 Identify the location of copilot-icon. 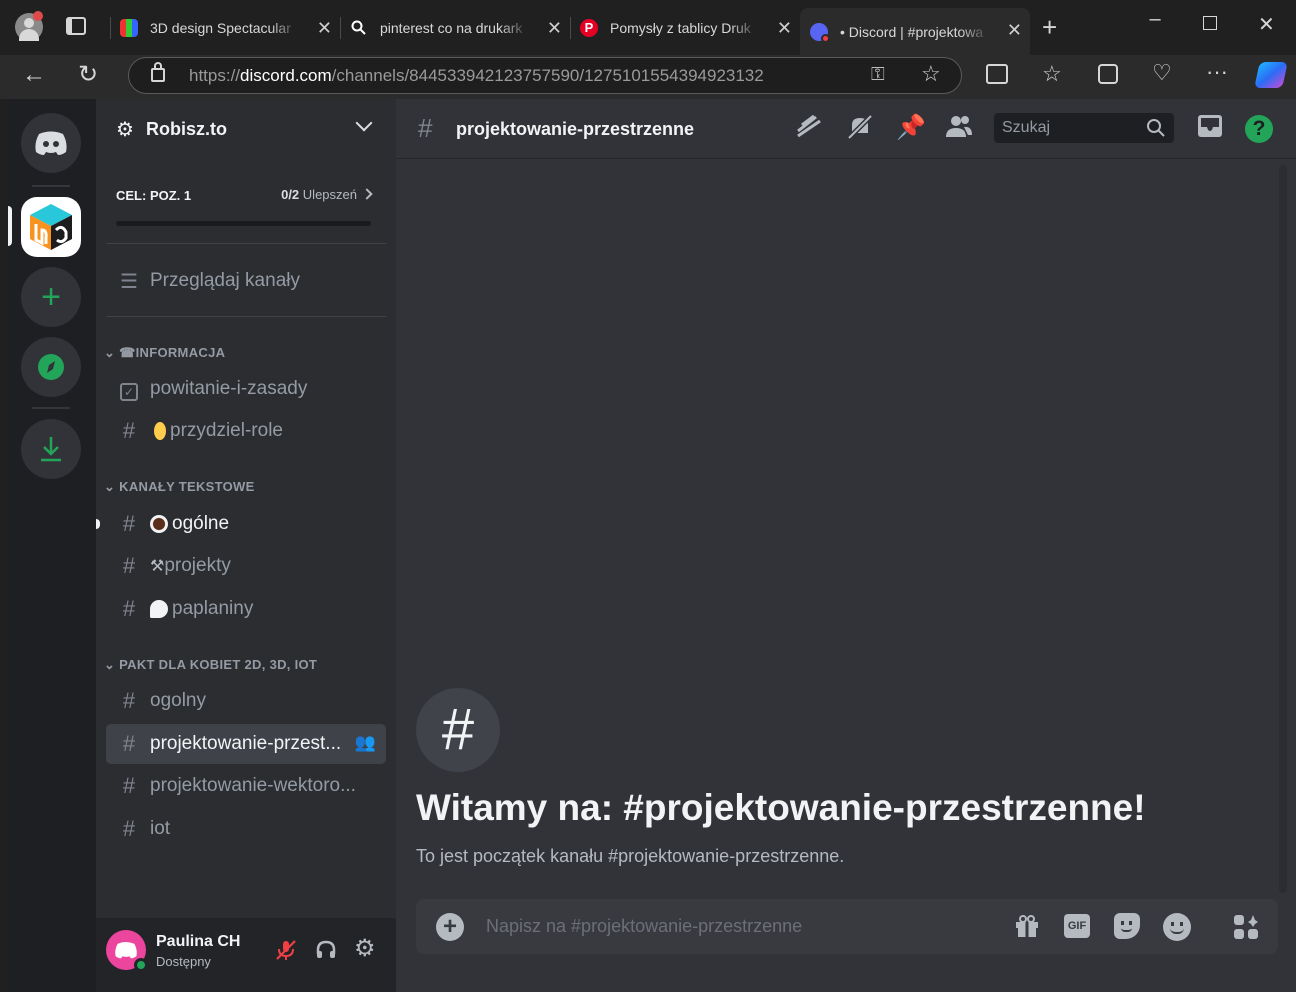
(1271, 75).